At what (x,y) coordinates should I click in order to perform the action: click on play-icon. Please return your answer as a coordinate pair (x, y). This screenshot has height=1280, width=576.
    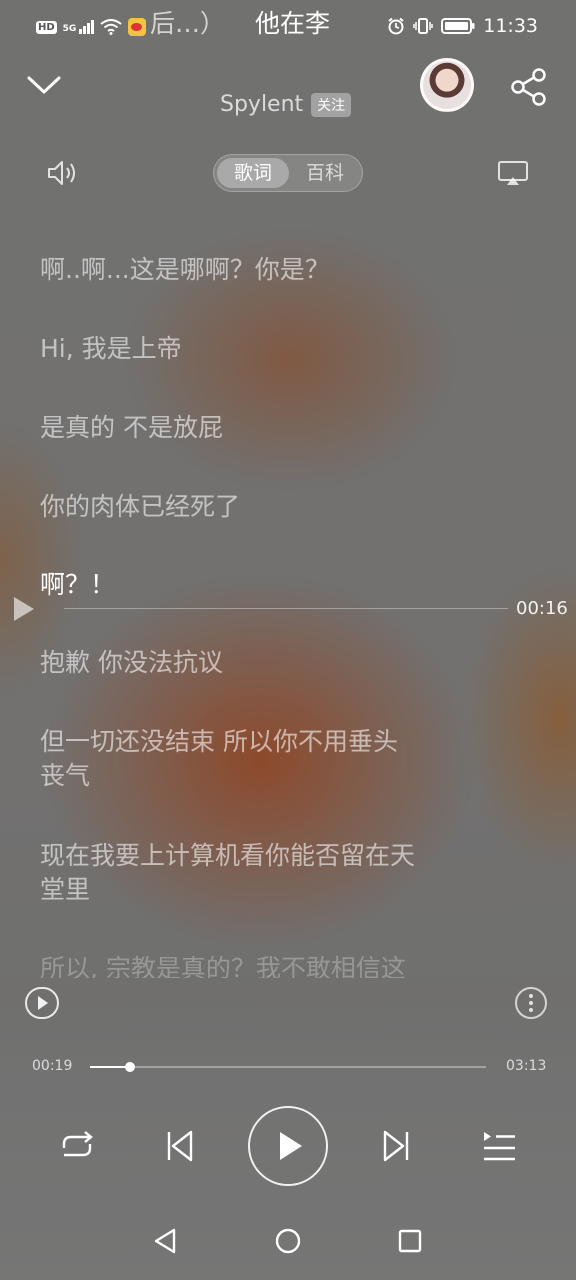
    Looking at the image, I should click on (291, 1146).